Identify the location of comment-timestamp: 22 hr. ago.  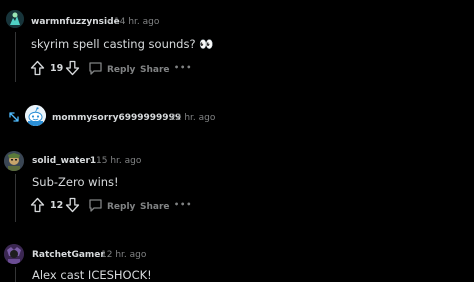
(192, 118).